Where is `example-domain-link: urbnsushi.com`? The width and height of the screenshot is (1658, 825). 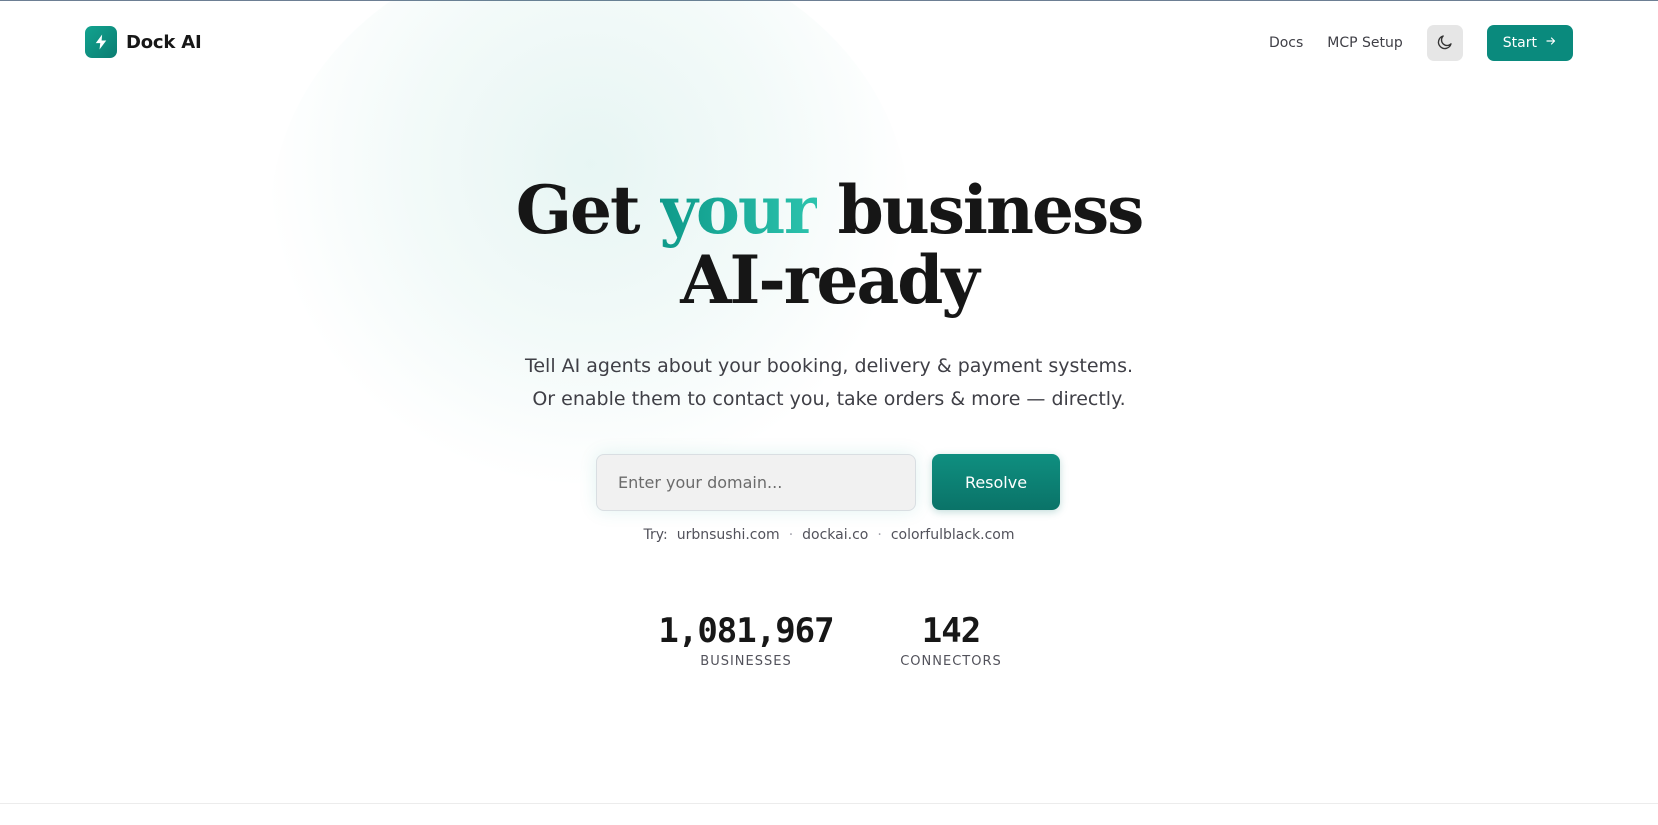
example-domain-link: urbnsushi.com is located at coordinates (728, 535).